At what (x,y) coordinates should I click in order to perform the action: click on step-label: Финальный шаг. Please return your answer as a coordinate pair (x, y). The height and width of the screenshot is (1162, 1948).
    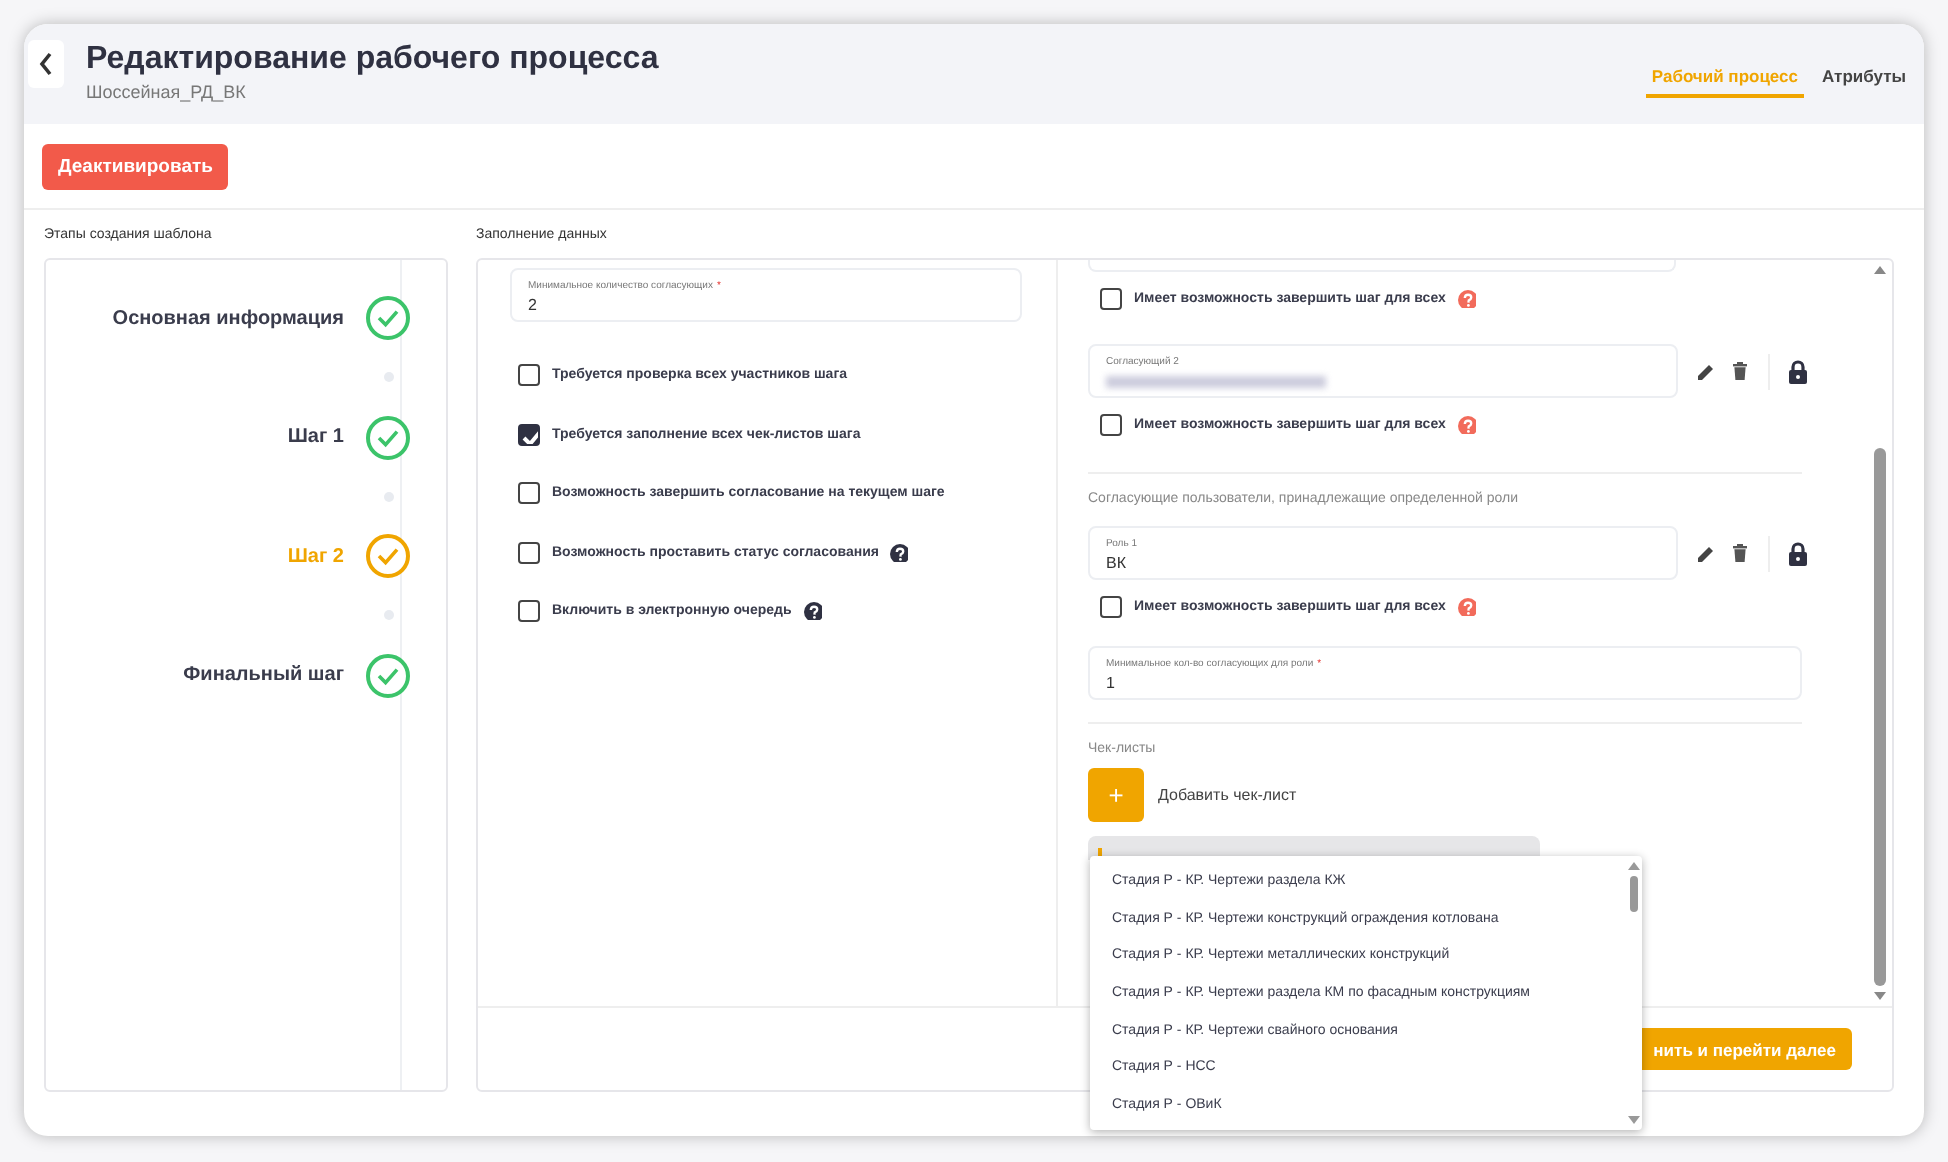
    Looking at the image, I should click on (263, 675).